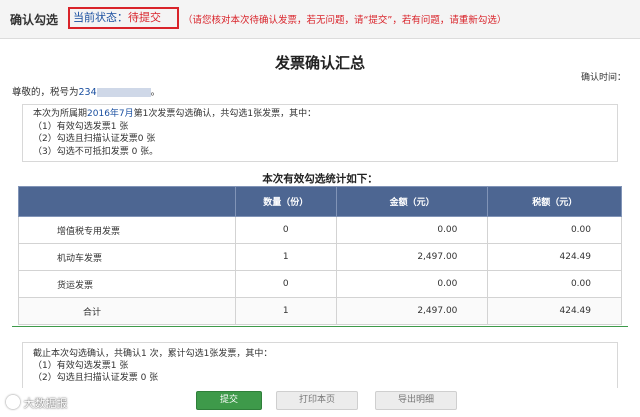 This screenshot has height=417, width=640. I want to click on column-header-count: 数量（份）, so click(285, 201).